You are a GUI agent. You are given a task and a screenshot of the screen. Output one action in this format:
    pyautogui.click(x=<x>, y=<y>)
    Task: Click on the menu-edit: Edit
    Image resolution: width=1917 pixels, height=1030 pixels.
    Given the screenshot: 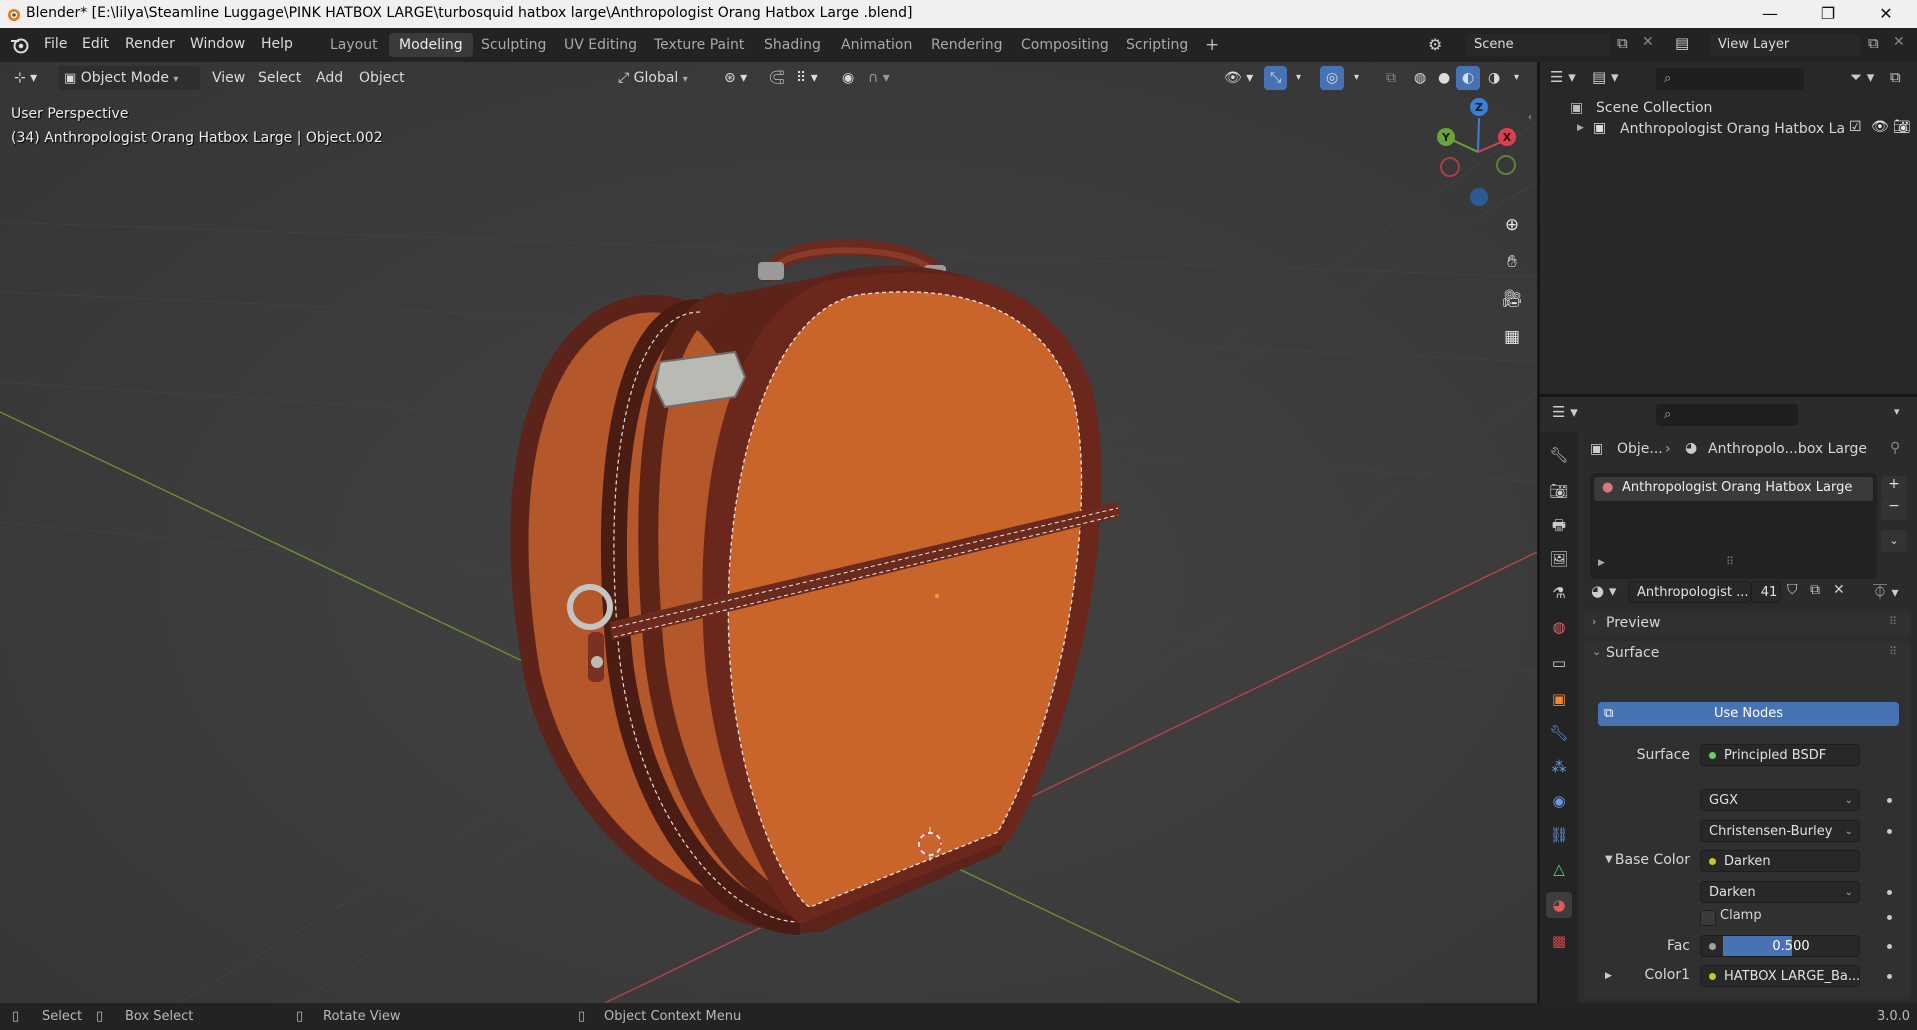 What is the action you would take?
    pyautogui.click(x=95, y=44)
    